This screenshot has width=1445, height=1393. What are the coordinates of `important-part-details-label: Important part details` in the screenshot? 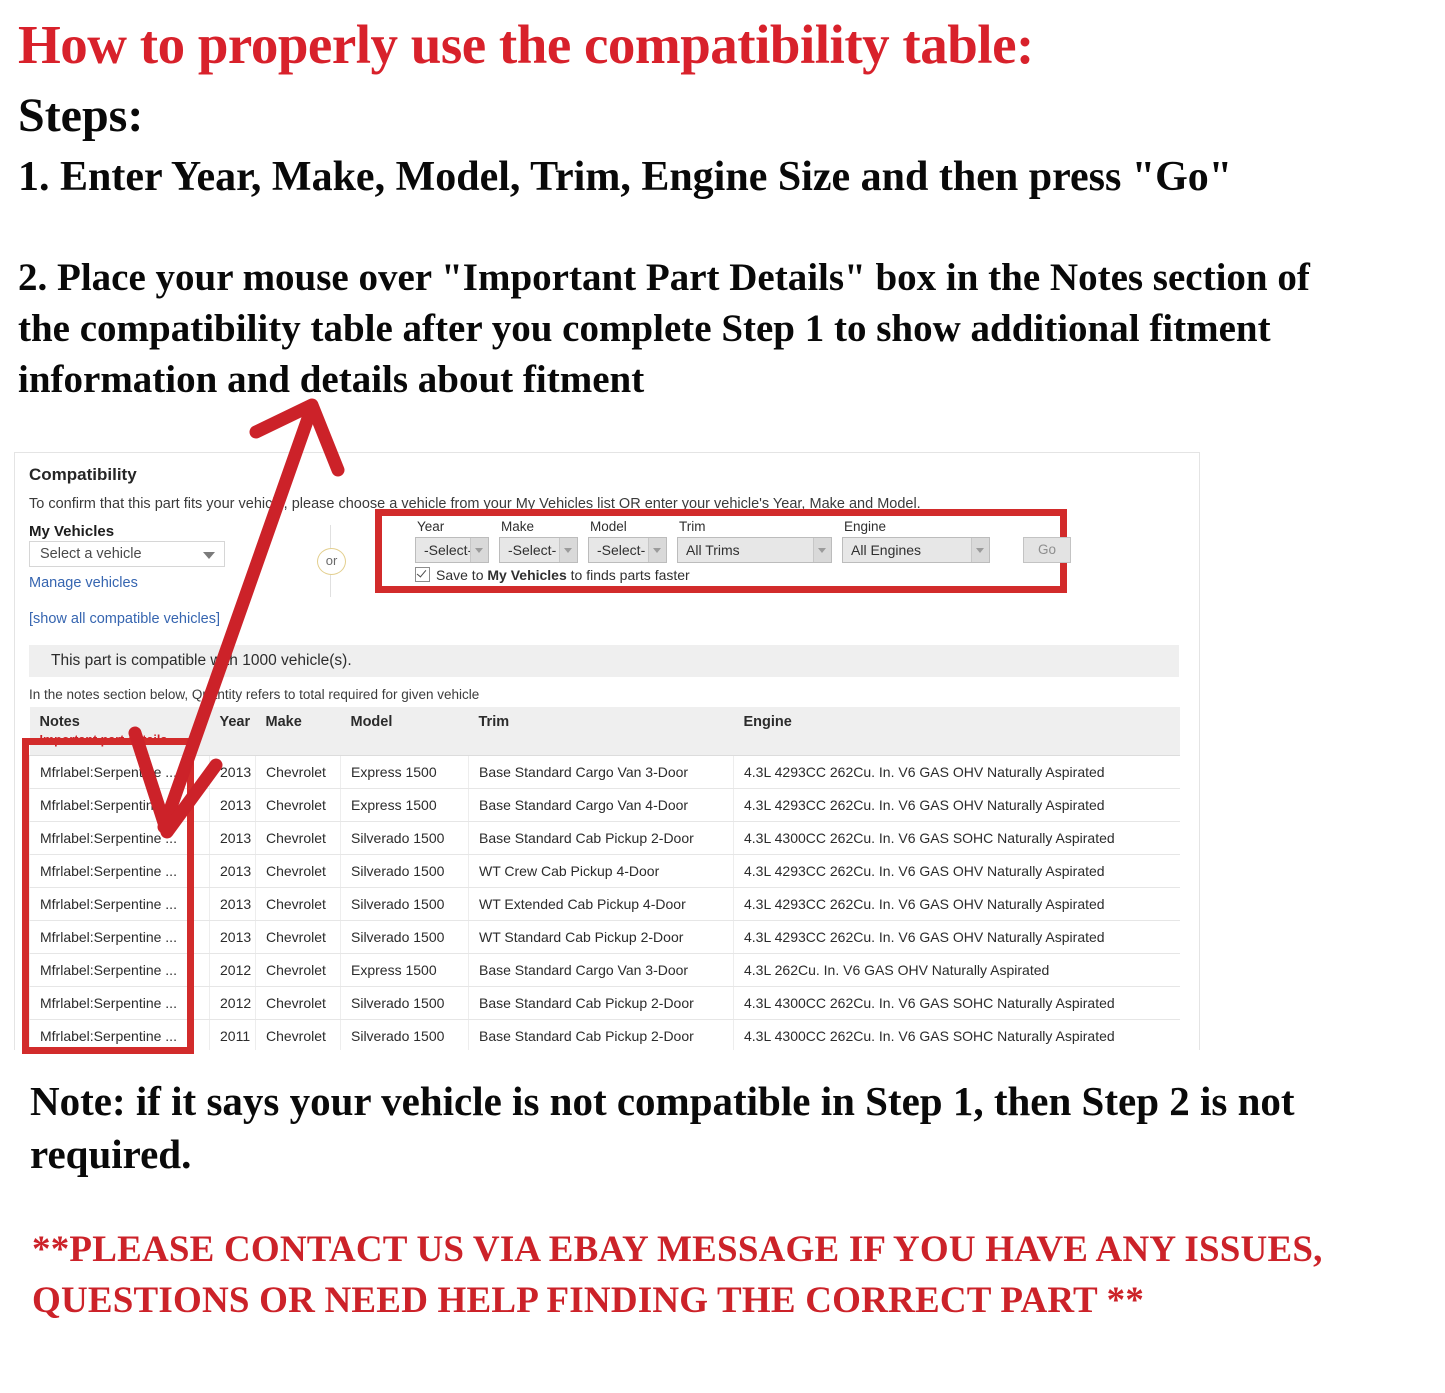 It's located at (103, 740).